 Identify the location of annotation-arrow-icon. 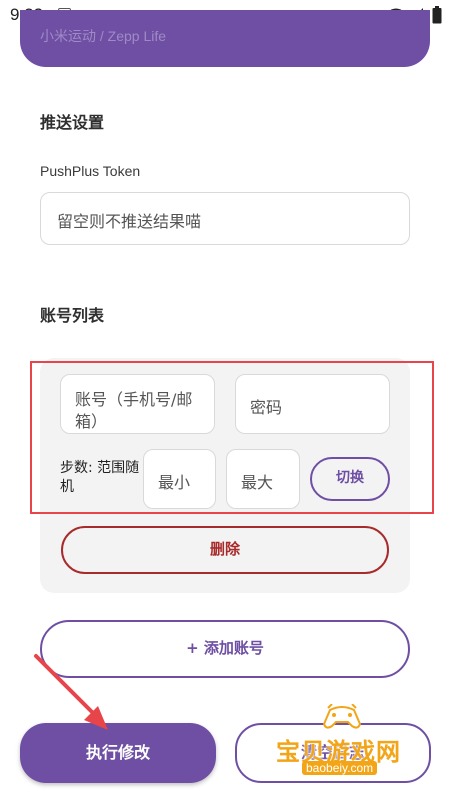
(71, 692).